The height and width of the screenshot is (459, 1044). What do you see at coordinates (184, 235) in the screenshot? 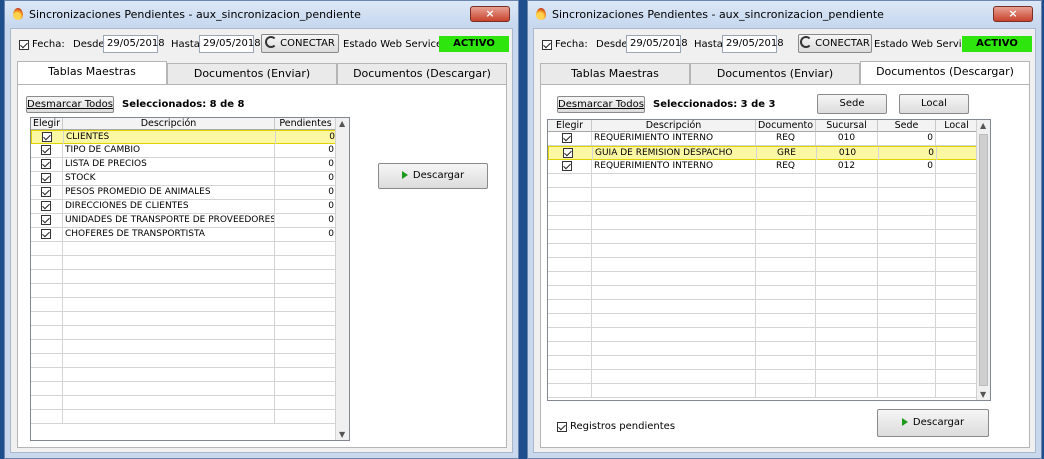
I see `table-row: CHOFERES DE TRANSPORTISTA 0` at bounding box center [184, 235].